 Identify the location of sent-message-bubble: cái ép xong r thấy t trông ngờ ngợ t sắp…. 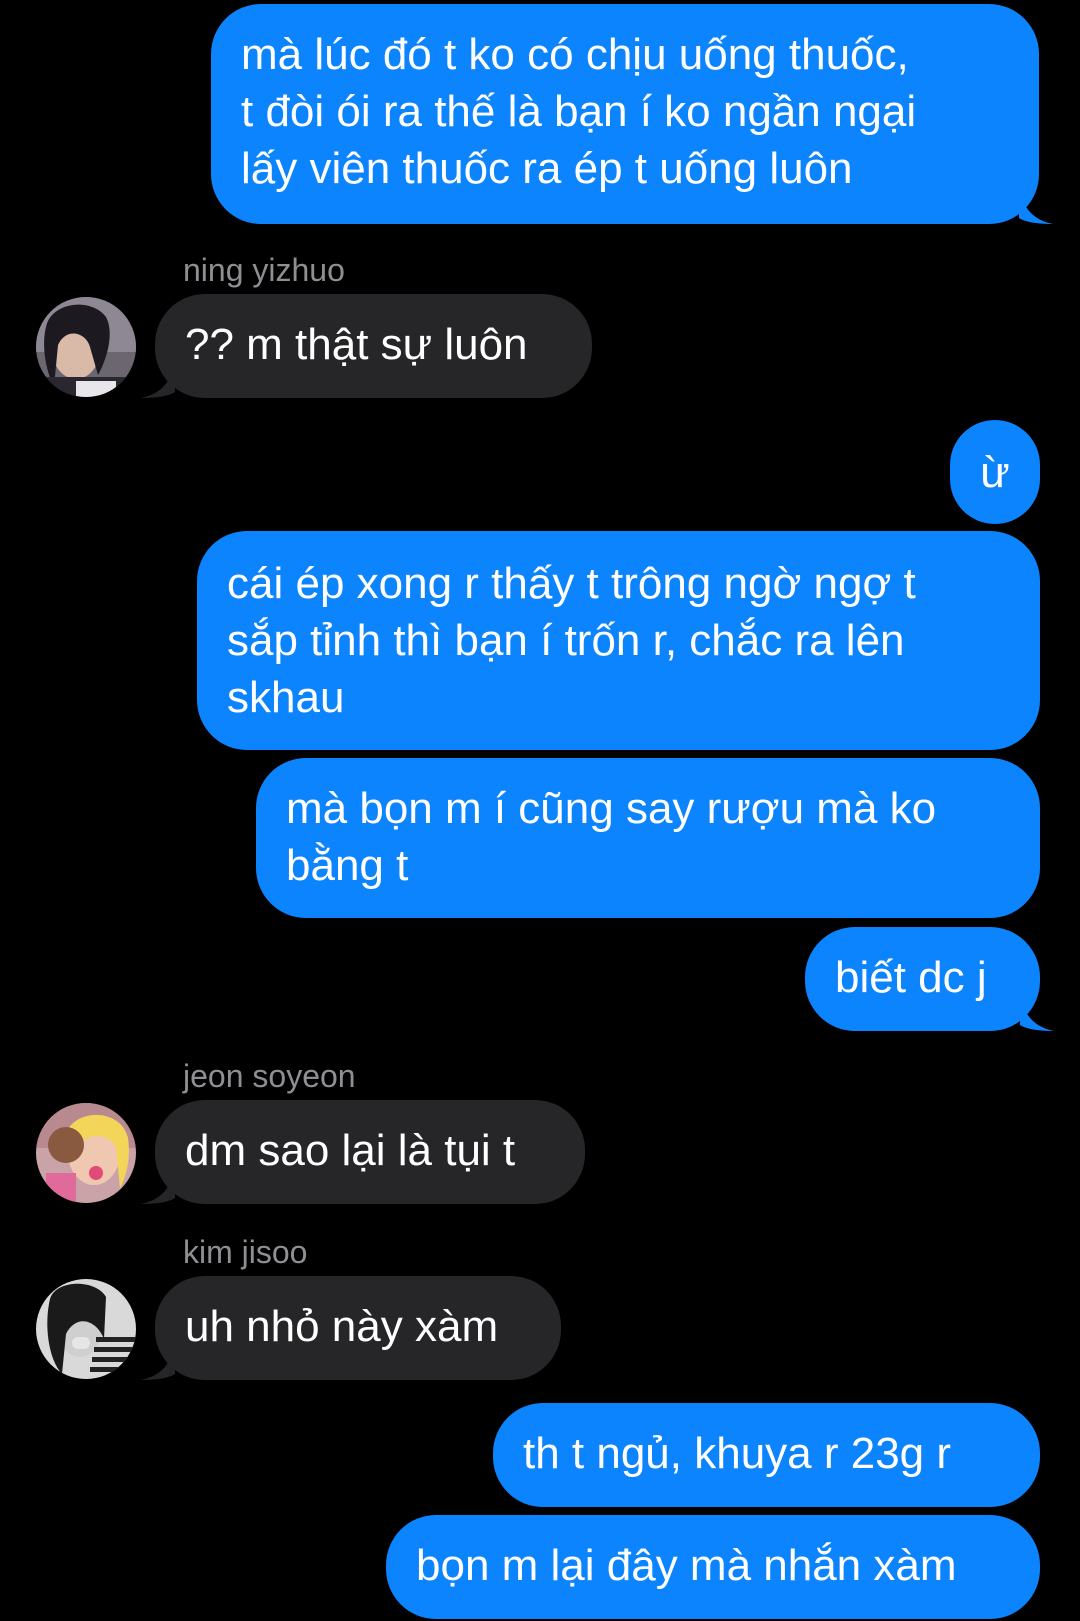
(618, 640).